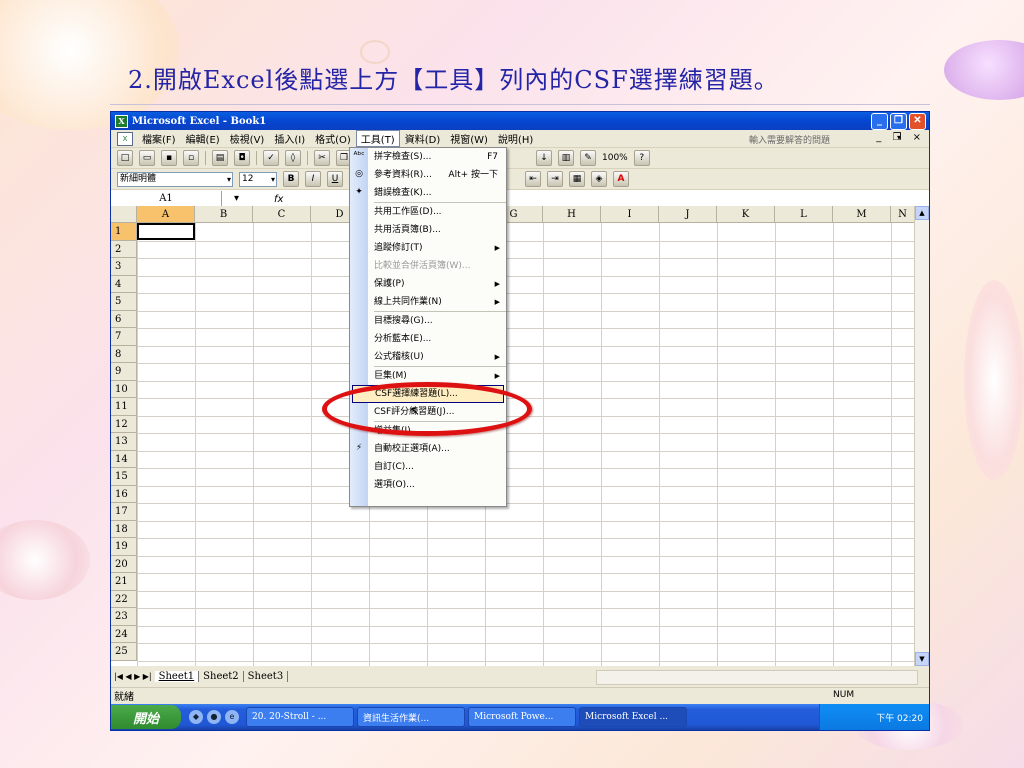 The image size is (1024, 768). Describe the element at coordinates (124, 634) in the screenshot. I see `row-header: 24` at that location.